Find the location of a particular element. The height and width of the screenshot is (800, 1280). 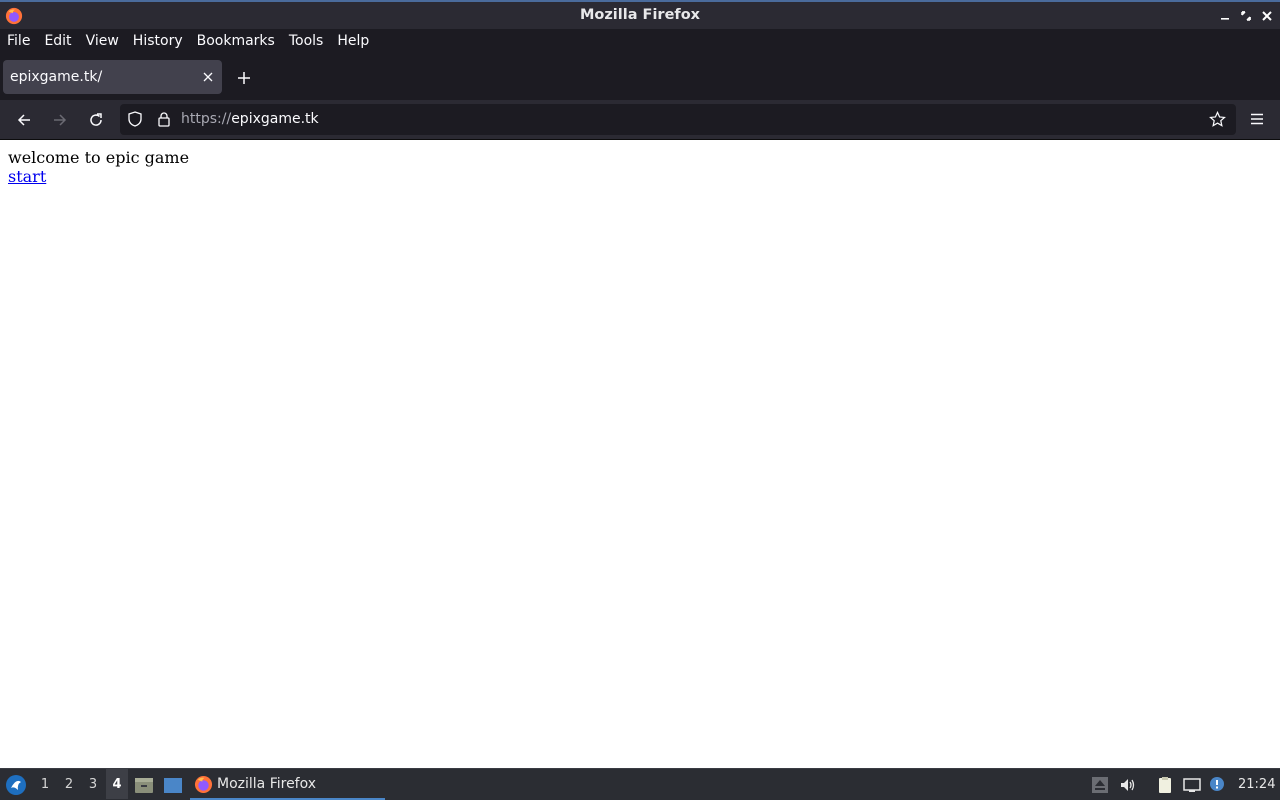

maximize-button is located at coordinates (1246, 16).